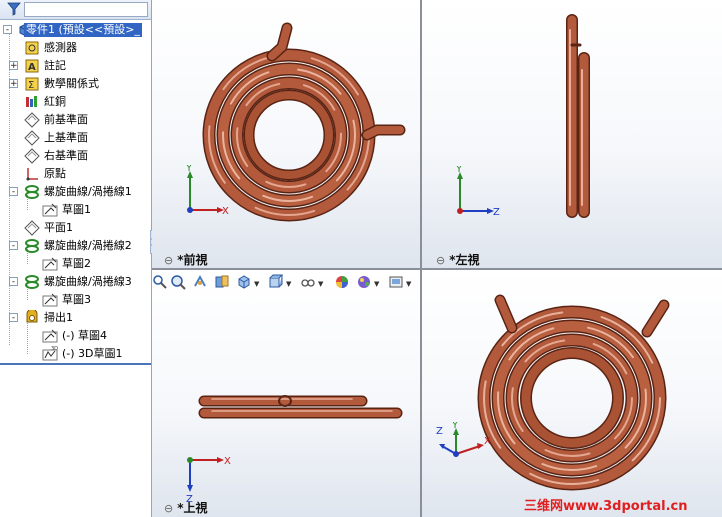 The image size is (722, 517). I want to click on tree-item: 感測器, so click(75, 48).